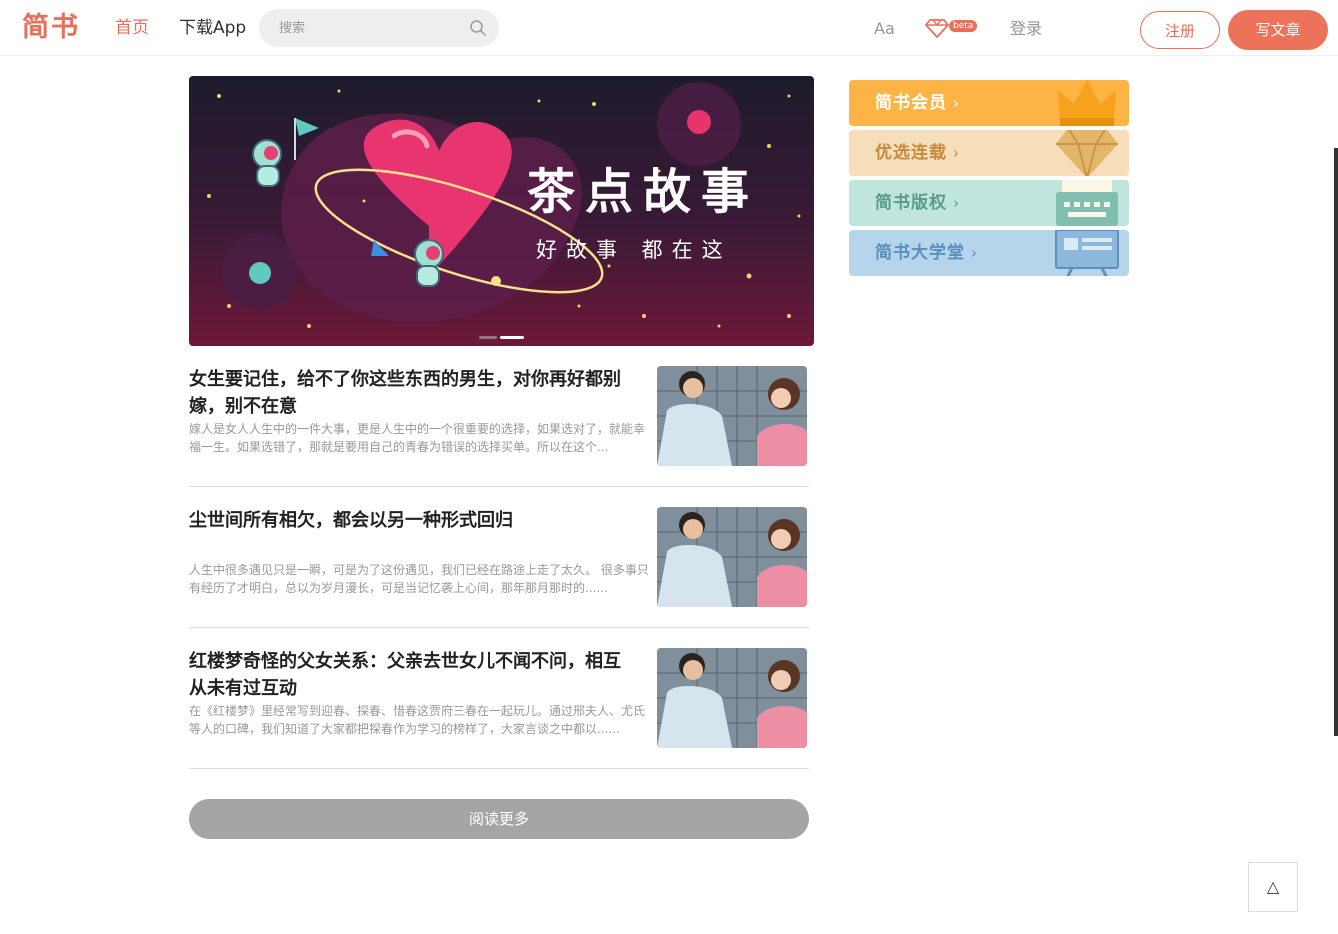  What do you see at coordinates (367, 28) in the screenshot?
I see `search-input` at bounding box center [367, 28].